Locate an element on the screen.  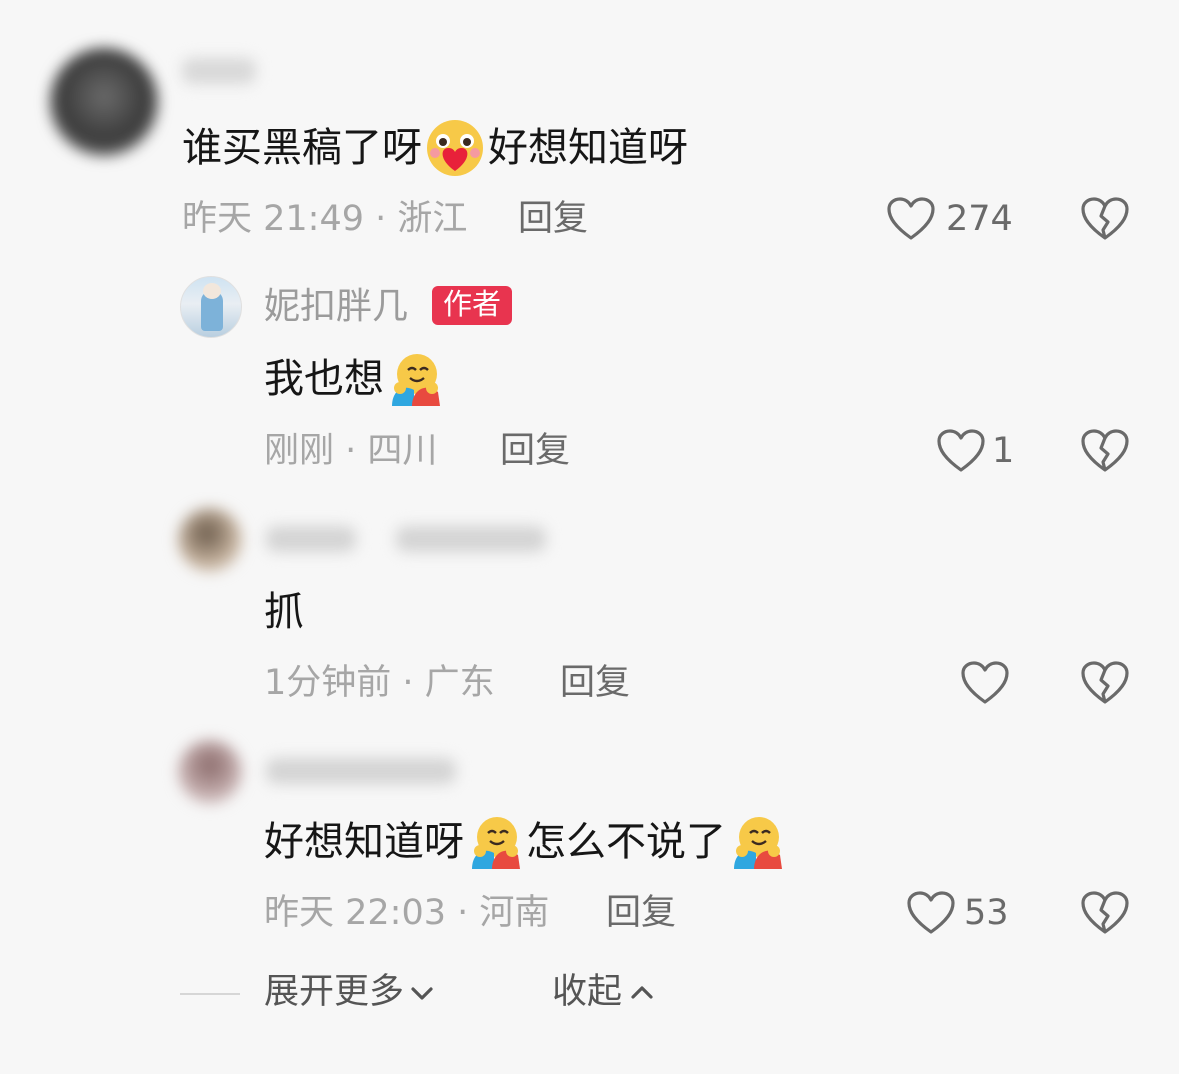
divider-line is located at coordinates (210, 994).